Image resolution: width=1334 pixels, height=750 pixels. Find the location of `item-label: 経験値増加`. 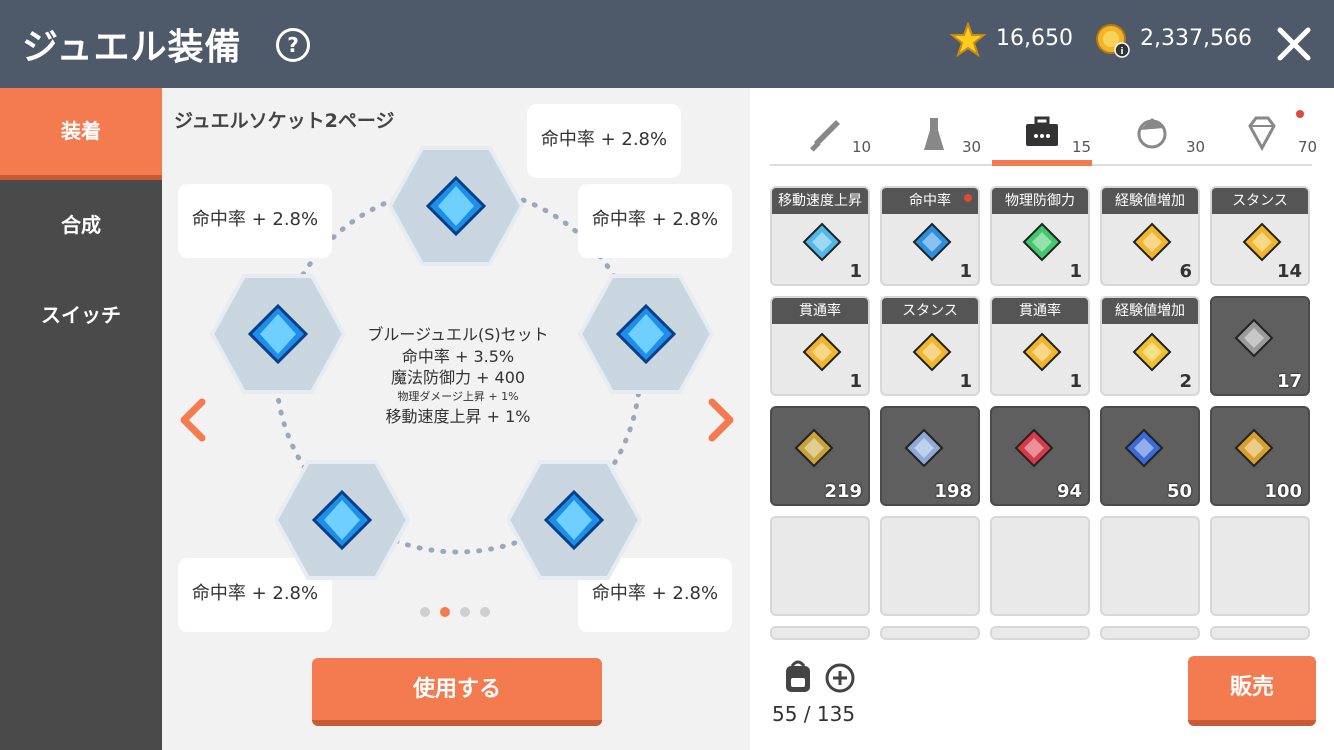

item-label: 経験値増加 is located at coordinates (1150, 311).